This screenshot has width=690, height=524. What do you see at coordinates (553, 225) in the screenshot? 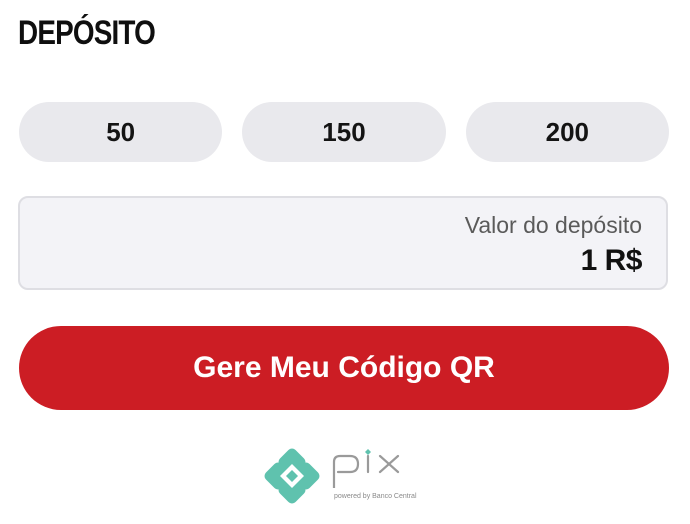
I see `deposit-amount-label: Valor do depósito` at bounding box center [553, 225].